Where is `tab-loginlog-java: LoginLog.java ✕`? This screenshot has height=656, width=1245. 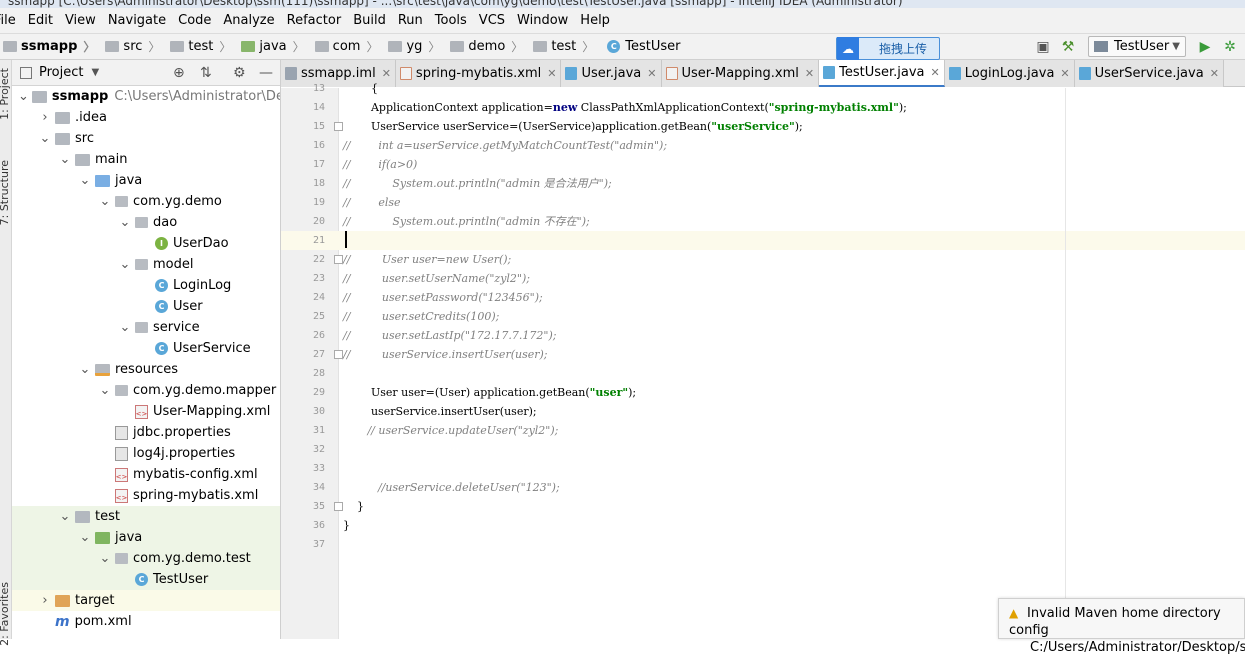 tab-loginlog-java: LoginLog.java ✕ is located at coordinates (1009, 73).